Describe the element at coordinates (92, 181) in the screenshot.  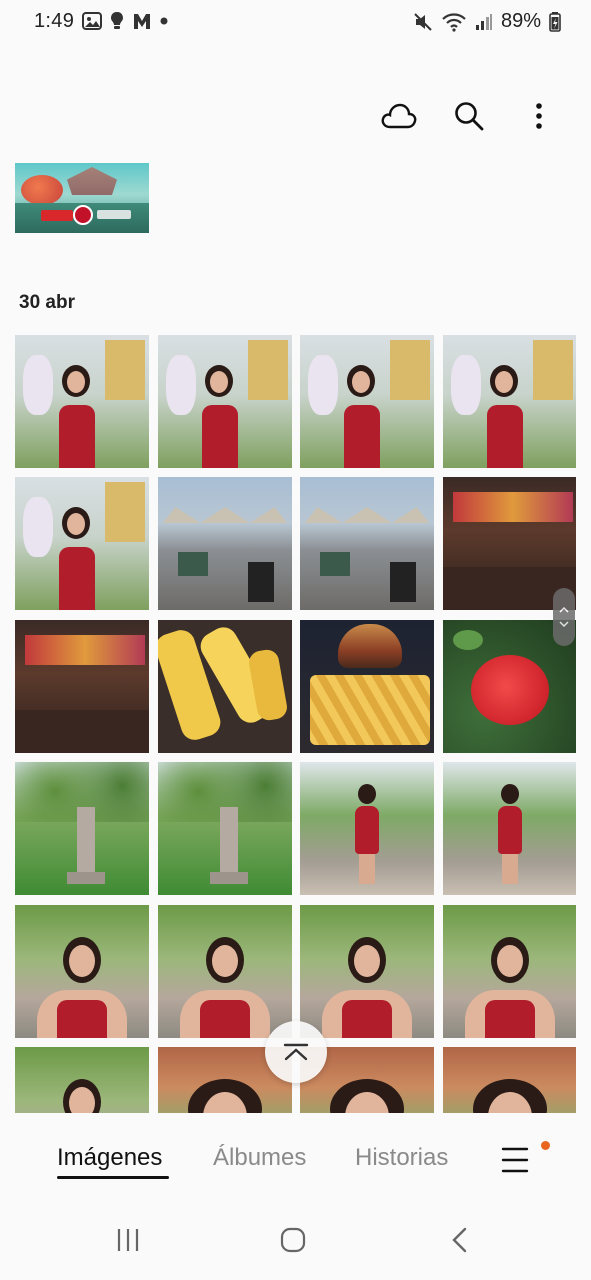
I see `featured-pagoda` at that location.